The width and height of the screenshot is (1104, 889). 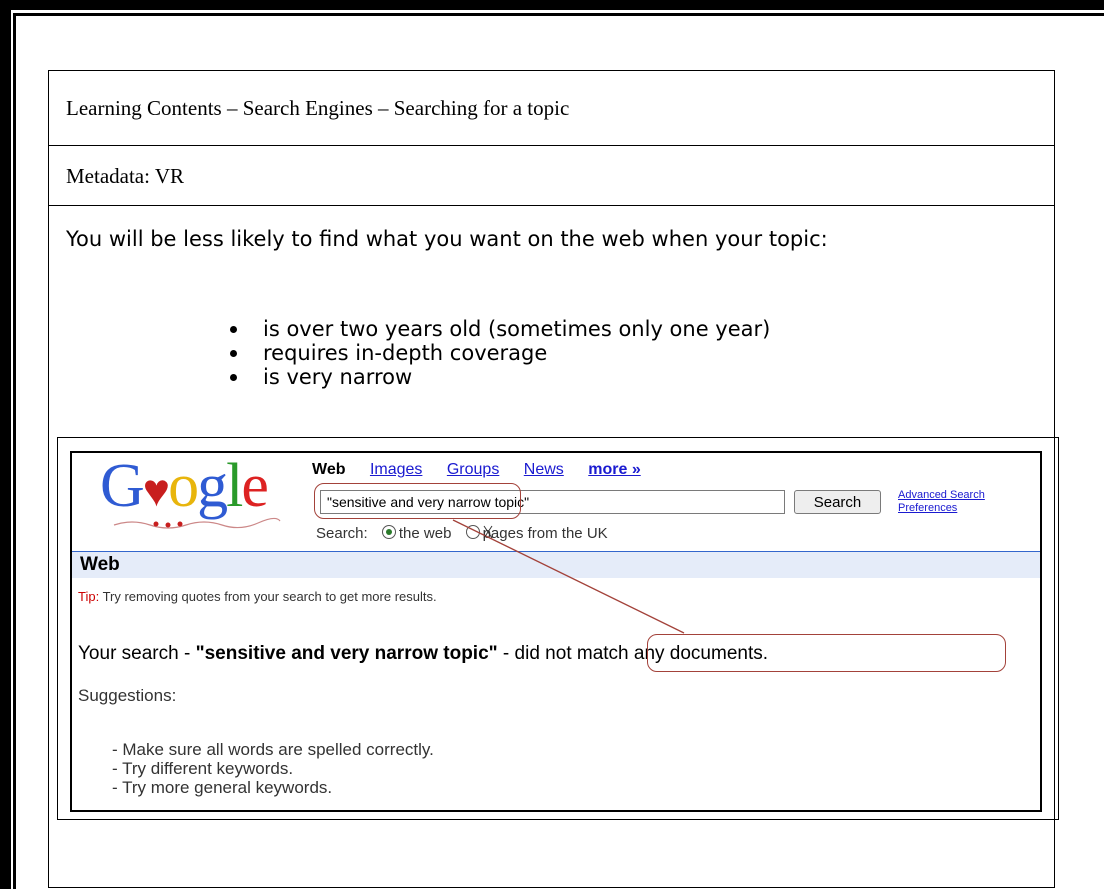 What do you see at coordinates (184, 486) in the screenshot?
I see `google-logo: G♥ogle` at bounding box center [184, 486].